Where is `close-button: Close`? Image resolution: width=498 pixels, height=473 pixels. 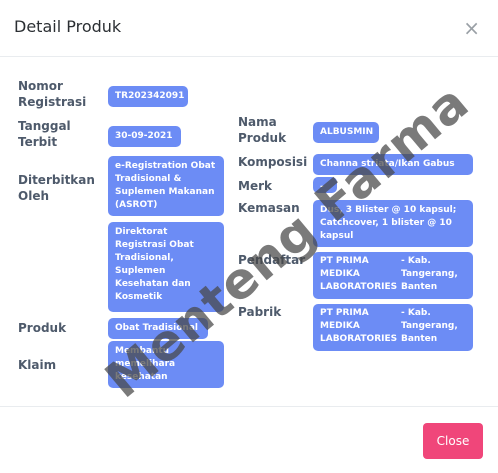 close-button: Close is located at coordinates (453, 441).